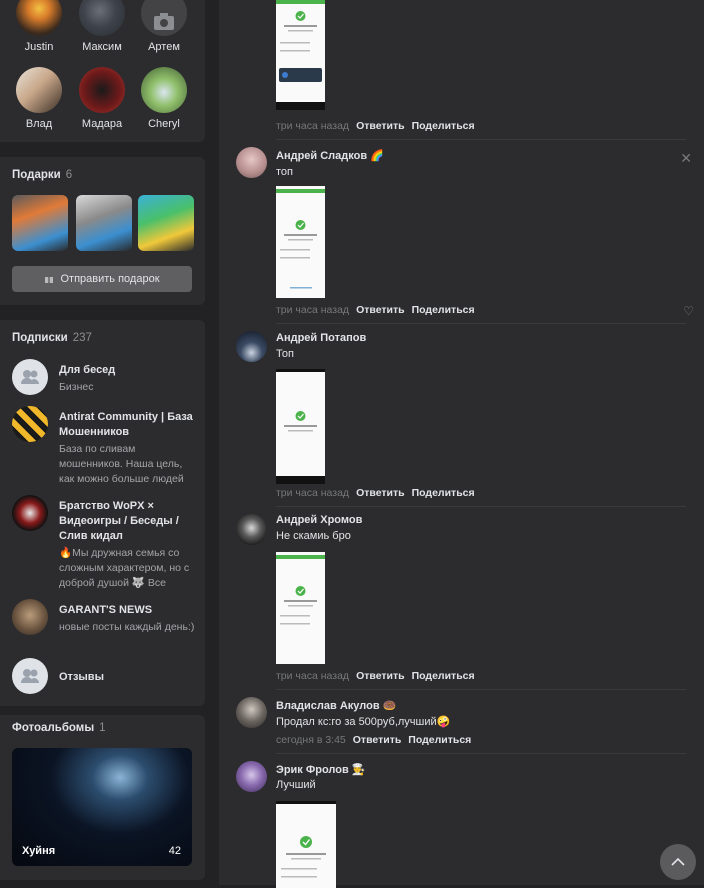 The height and width of the screenshot is (888, 704). Describe the element at coordinates (126, 424) in the screenshot. I see `subscription-name: Antirat Community | База Мошенников` at that location.